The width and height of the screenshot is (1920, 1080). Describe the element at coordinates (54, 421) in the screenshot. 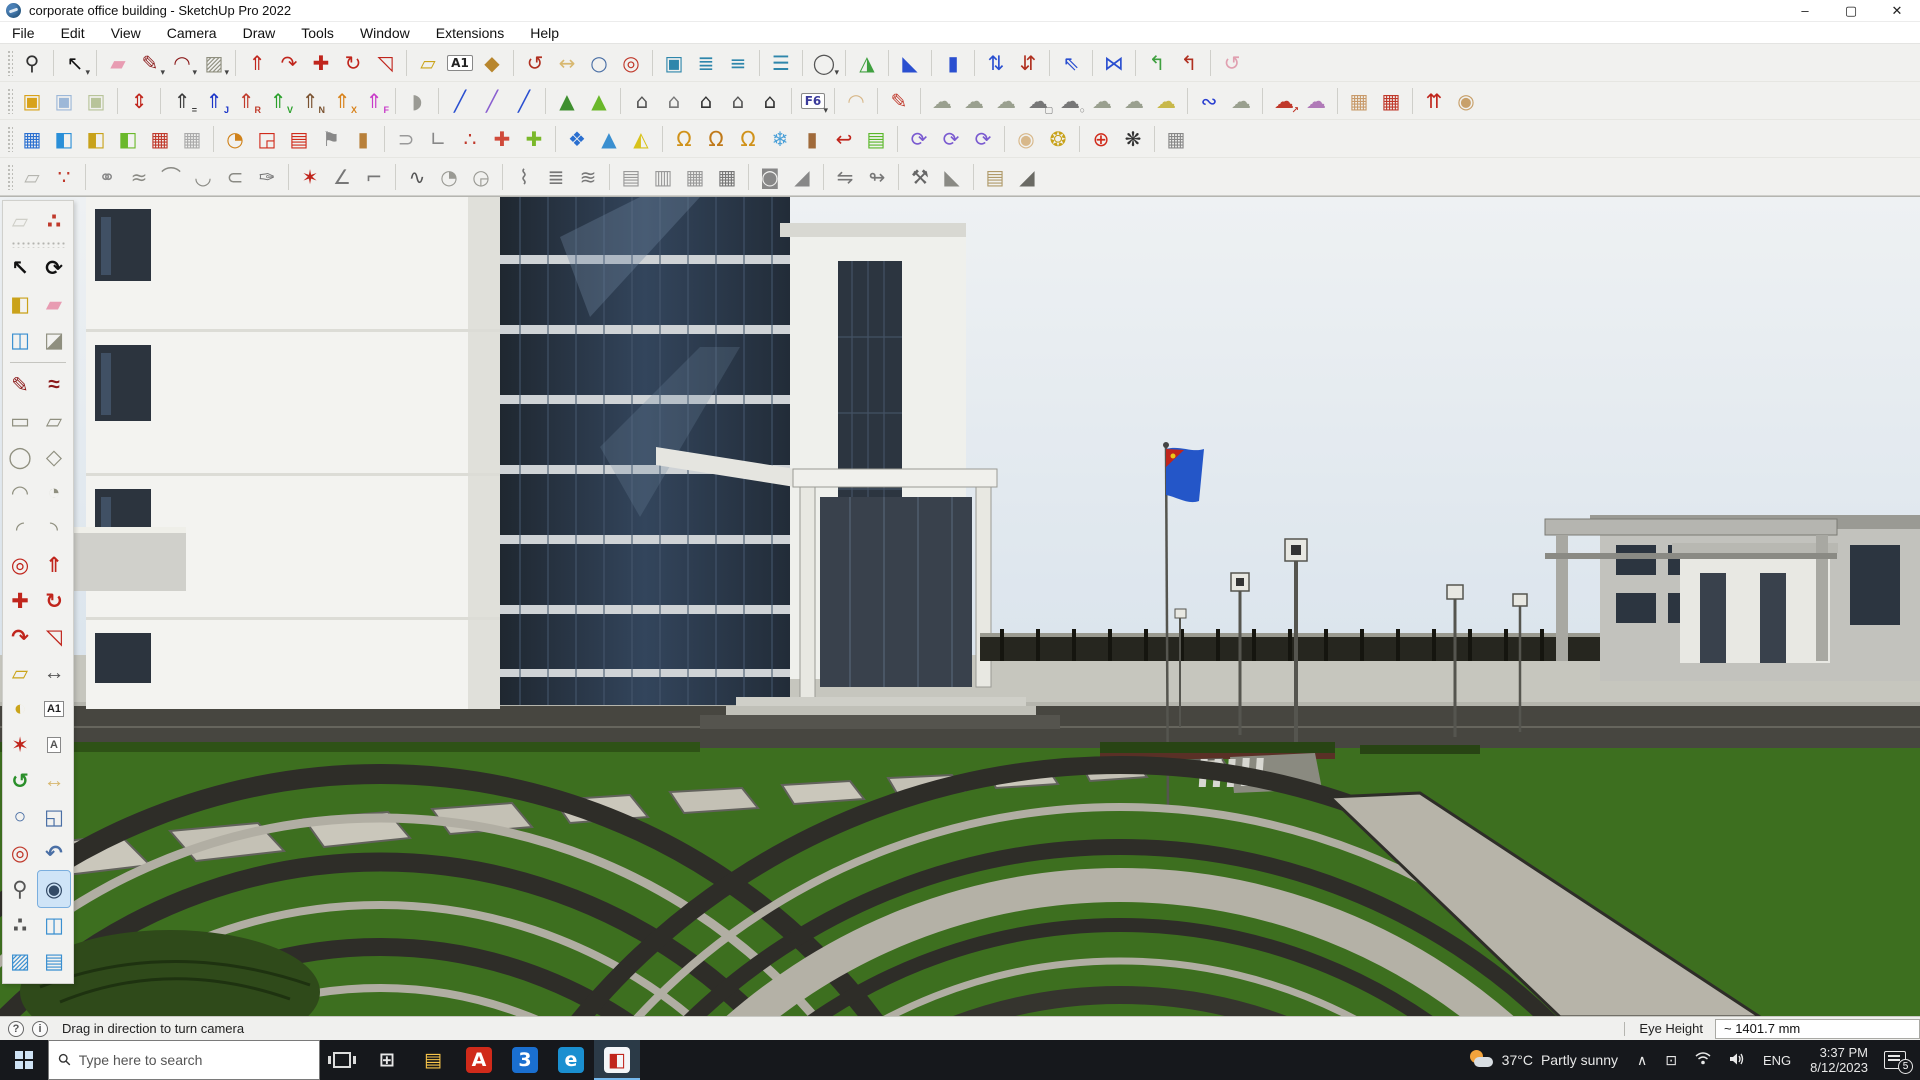

I see `rotated-rectangle-icon: ▱` at that location.